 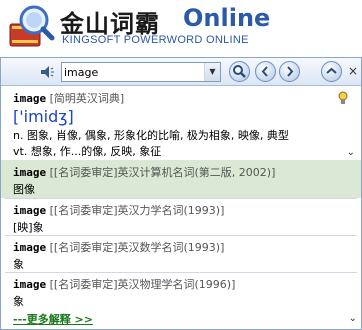 I want to click on chevron-down-icon: ▼, so click(x=212, y=72).